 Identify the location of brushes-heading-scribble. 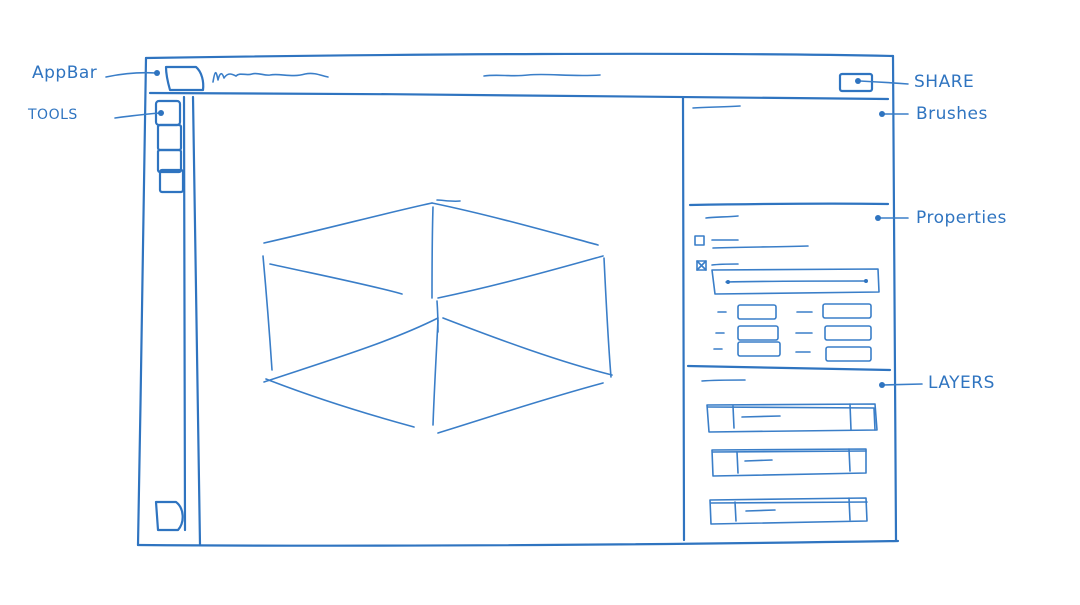
(716, 107).